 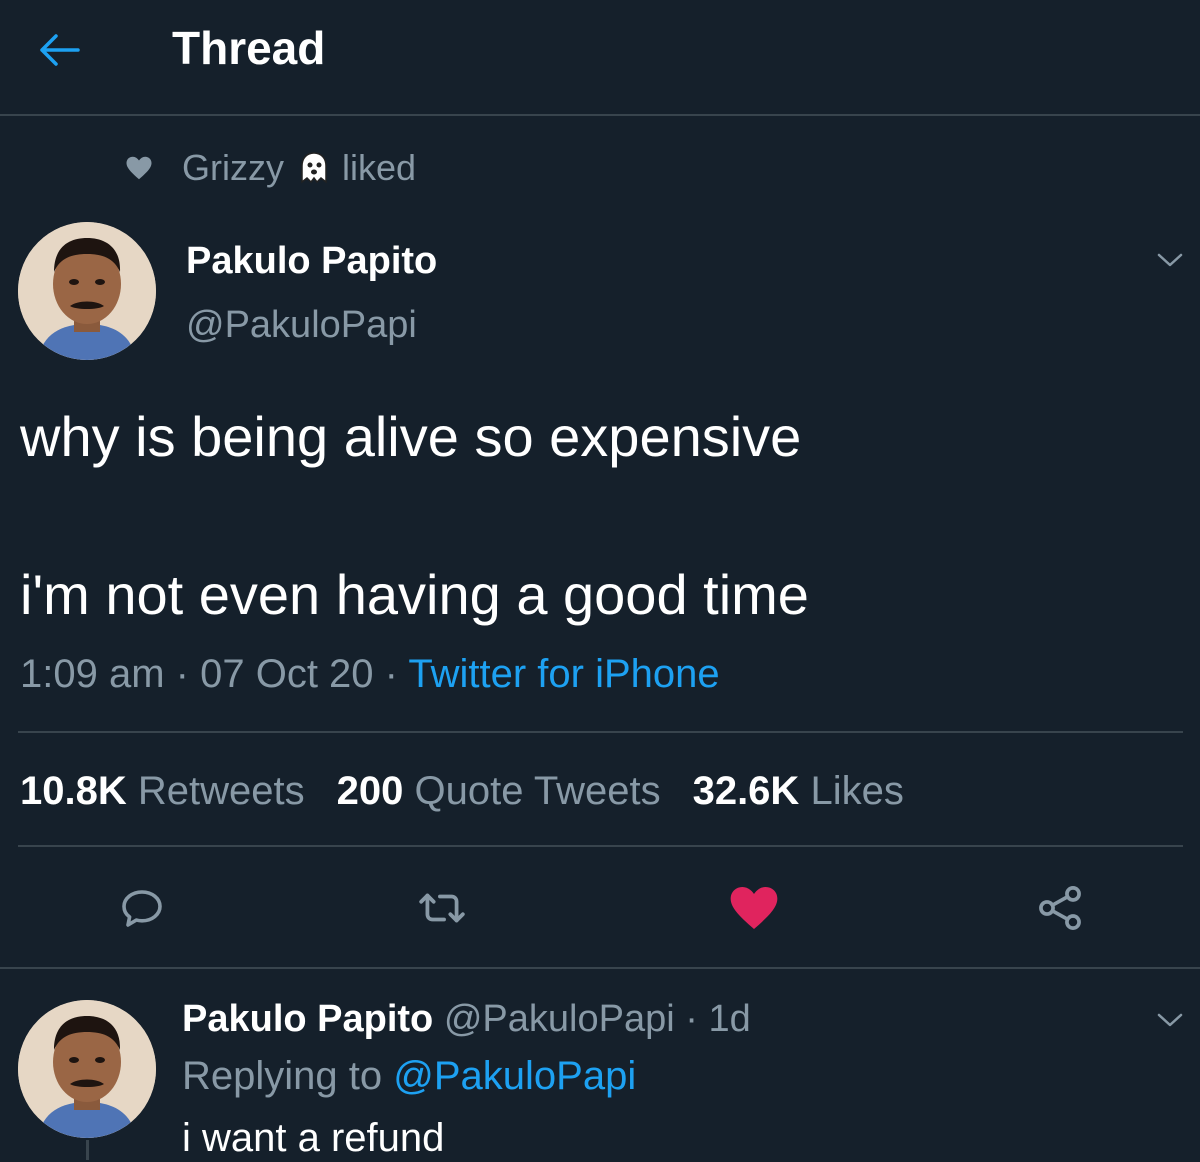 I want to click on retweet-icon, so click(x=442, y=908).